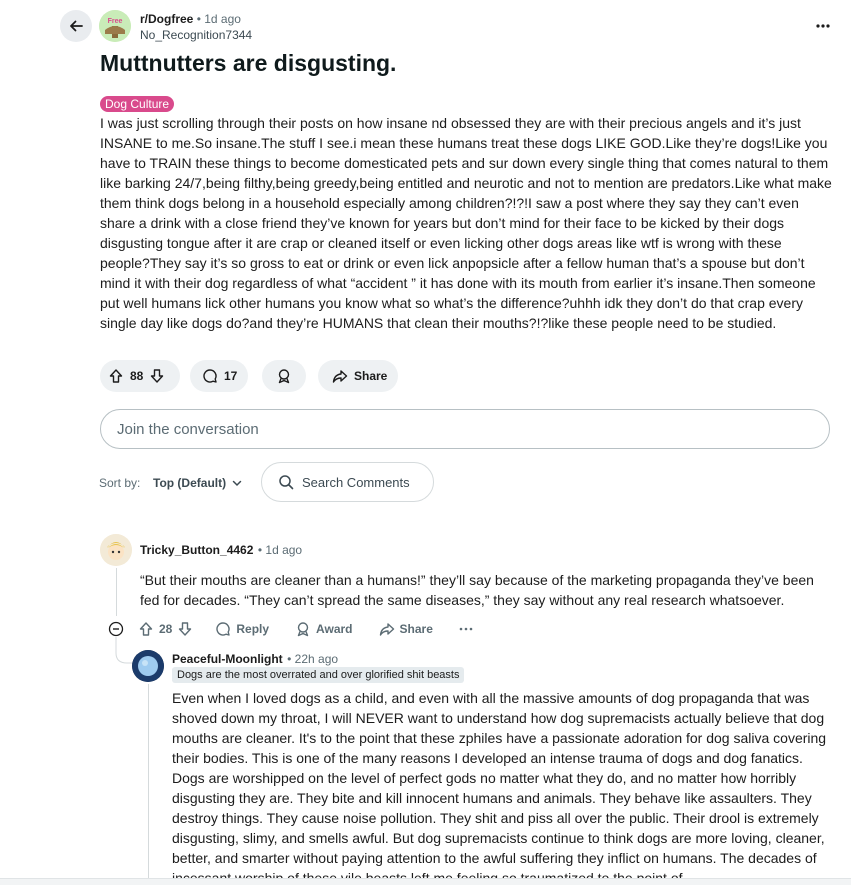  I want to click on sort-value: Top (Default), so click(190, 483).